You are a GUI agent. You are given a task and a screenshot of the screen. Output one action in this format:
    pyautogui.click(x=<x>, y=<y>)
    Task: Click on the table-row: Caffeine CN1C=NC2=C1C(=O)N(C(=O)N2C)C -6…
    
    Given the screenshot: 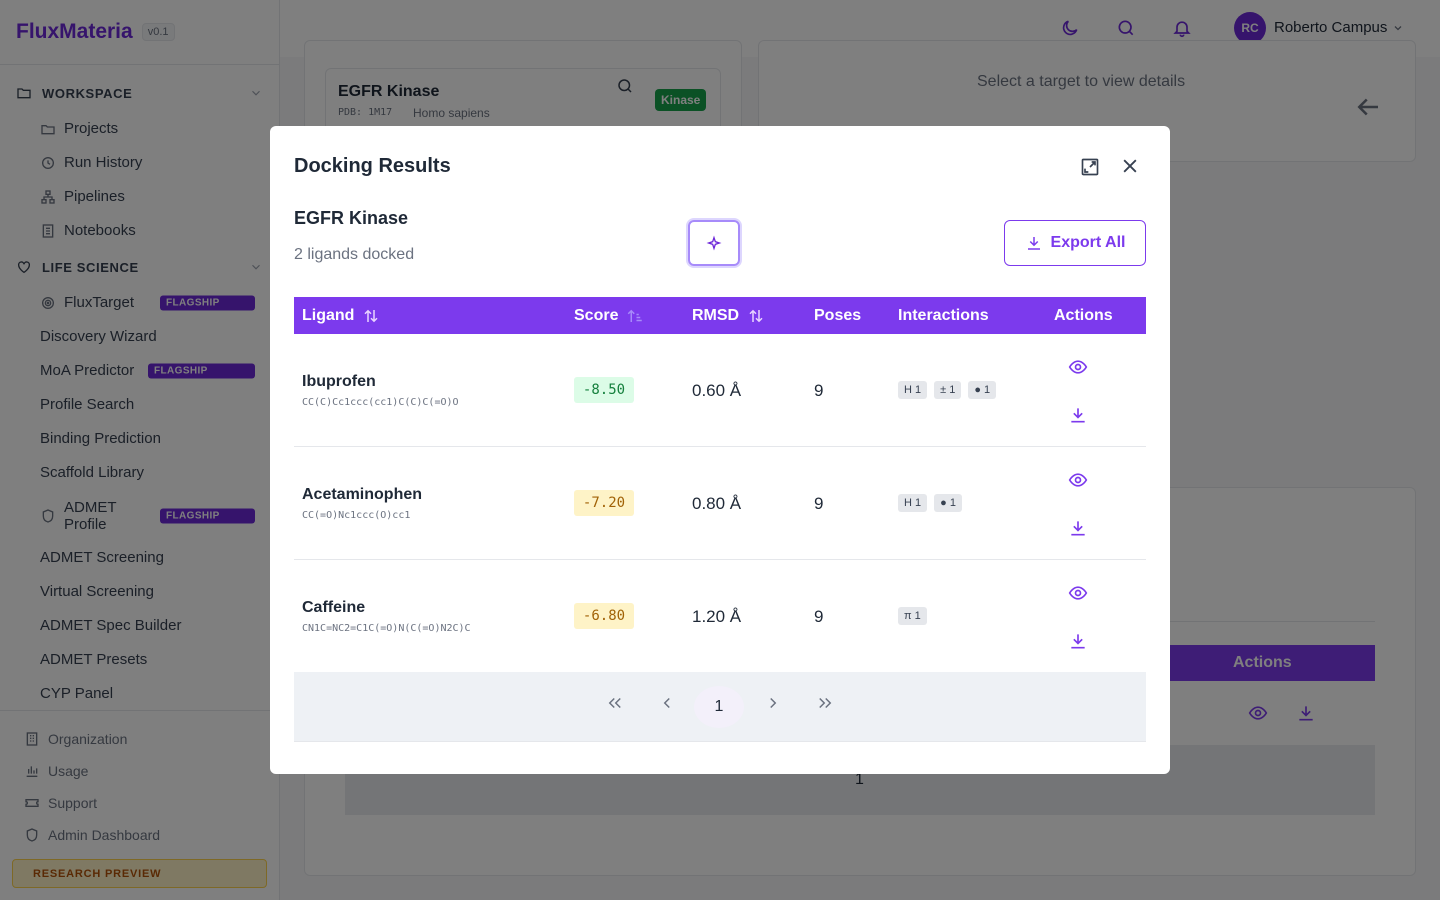 What is the action you would take?
    pyautogui.click(x=720, y=616)
    